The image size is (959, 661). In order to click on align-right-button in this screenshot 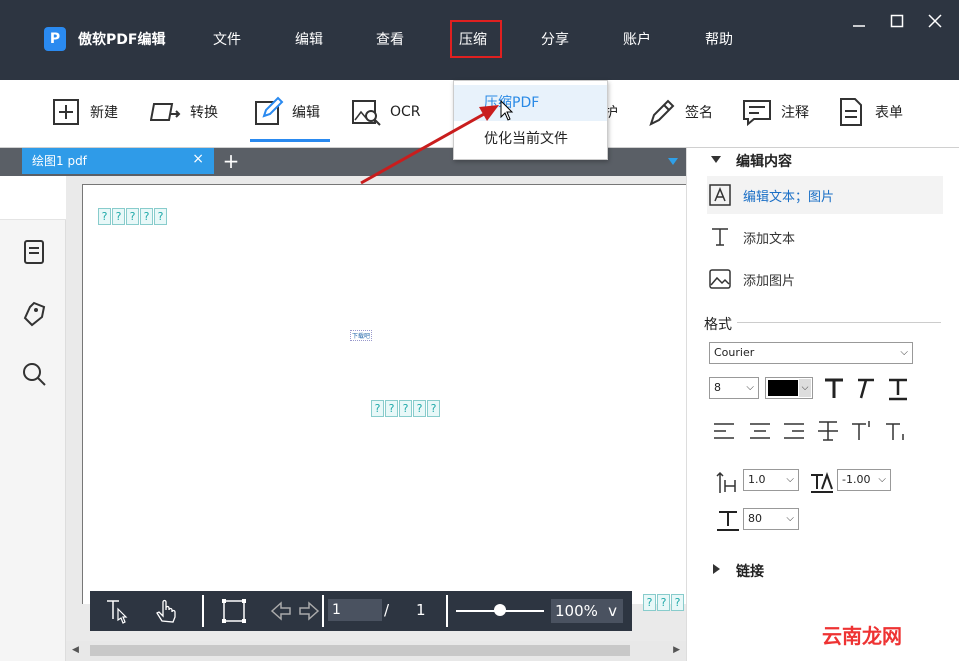, I will do `click(794, 431)`.